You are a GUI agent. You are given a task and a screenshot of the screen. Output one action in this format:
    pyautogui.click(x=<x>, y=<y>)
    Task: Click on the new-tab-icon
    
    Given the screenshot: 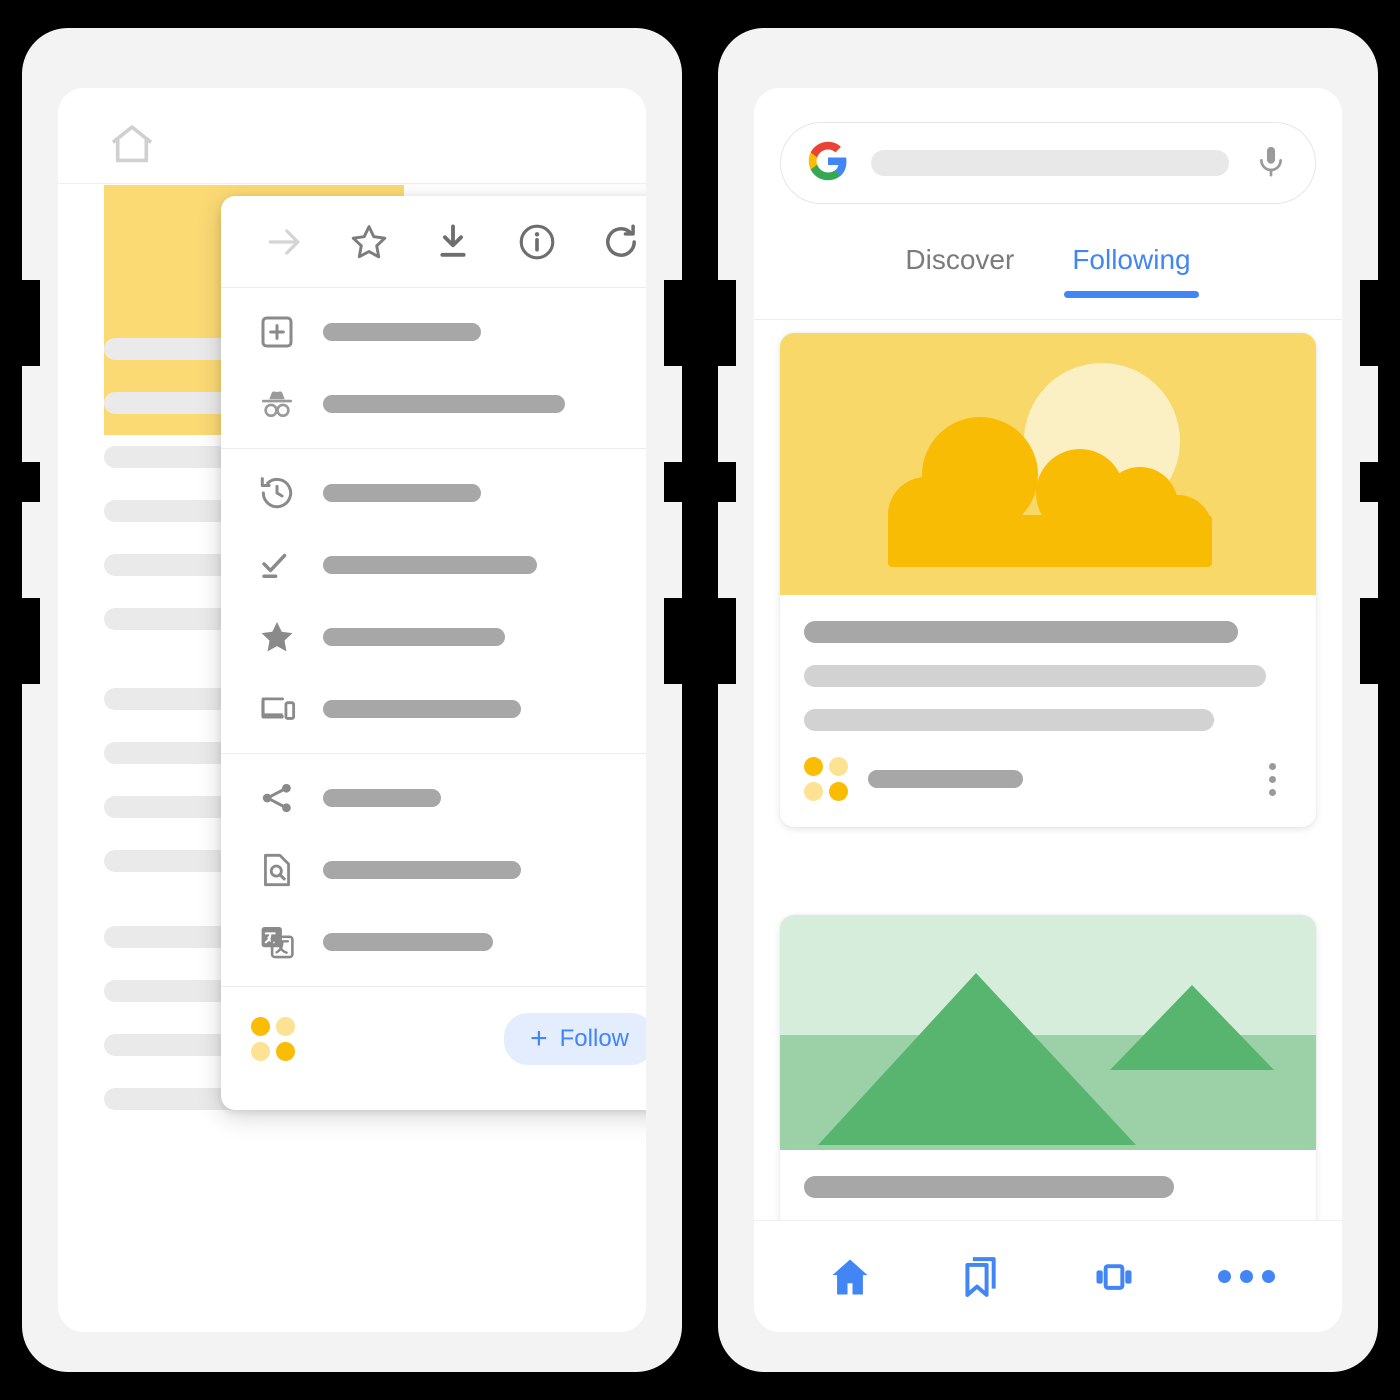 What is the action you would take?
    pyautogui.click(x=277, y=332)
    